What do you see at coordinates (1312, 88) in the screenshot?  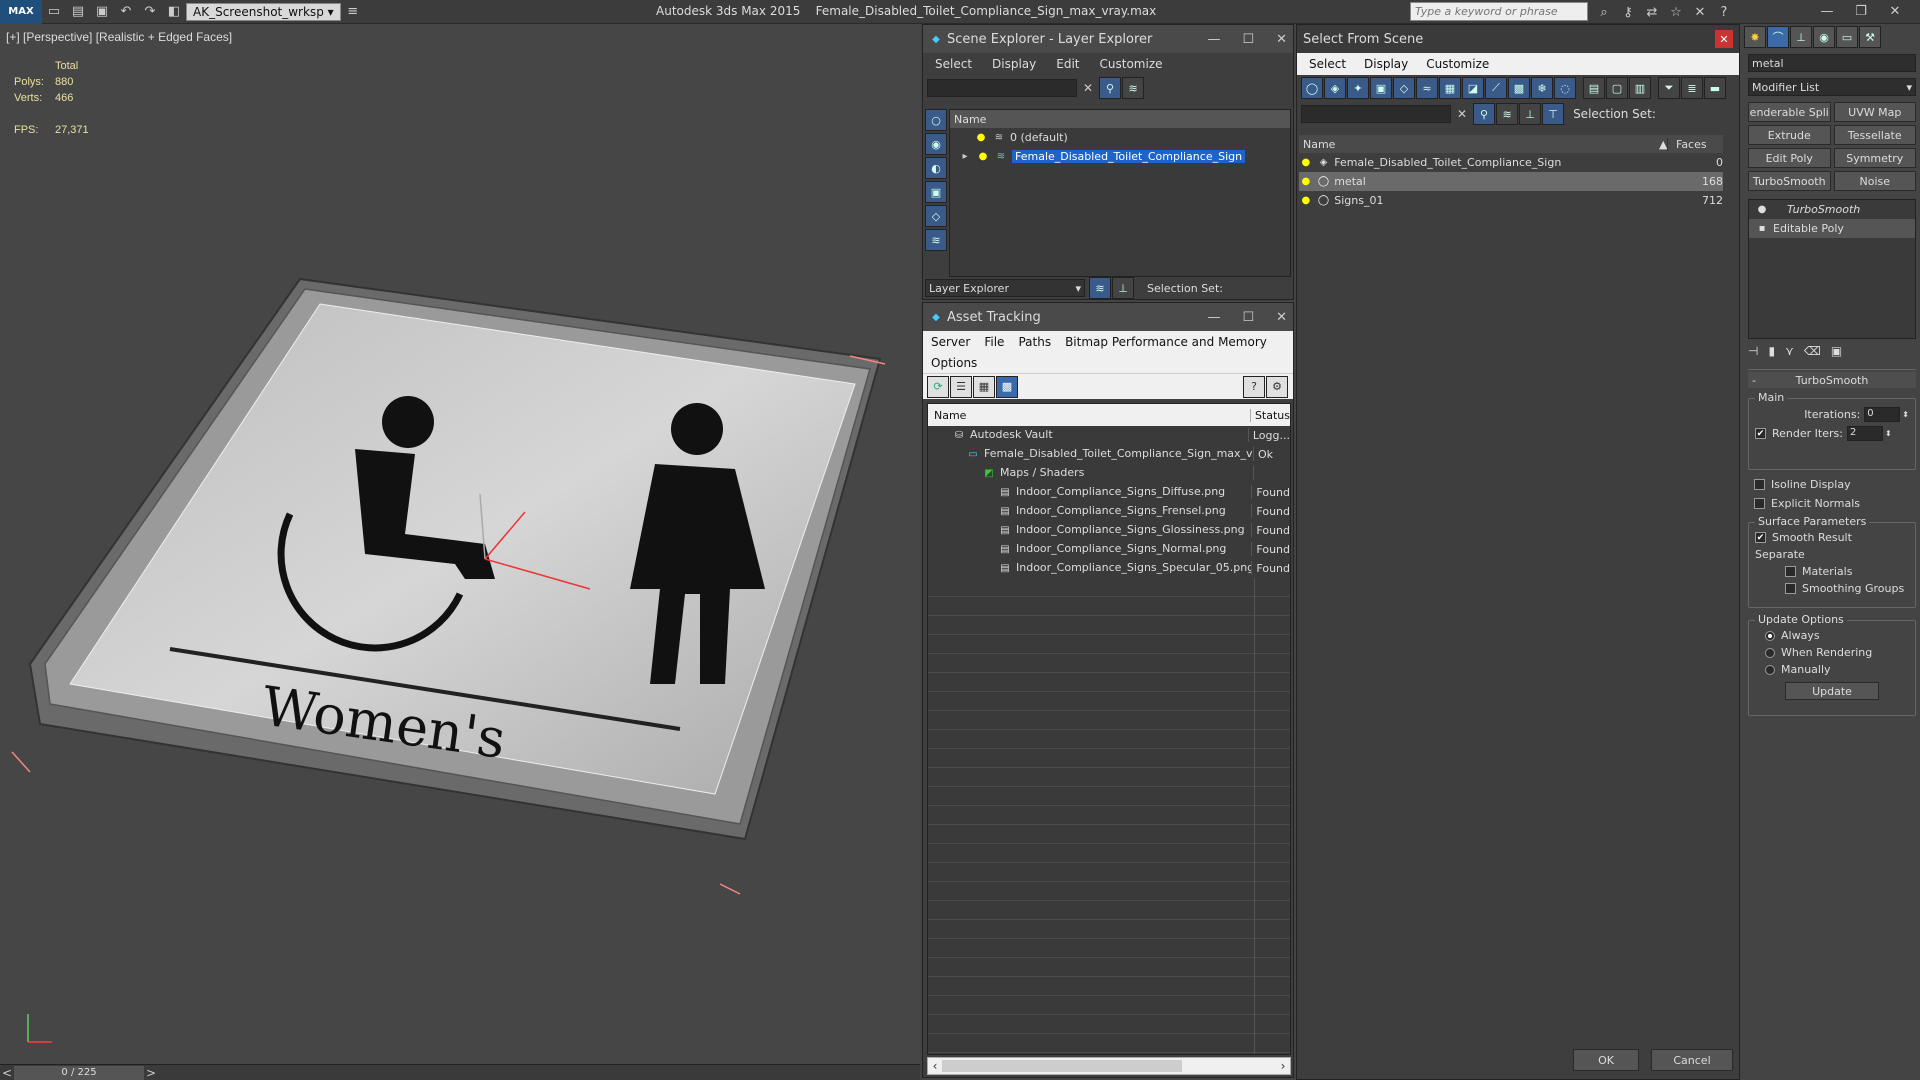 I see `filter-geometry-icon: ◯` at bounding box center [1312, 88].